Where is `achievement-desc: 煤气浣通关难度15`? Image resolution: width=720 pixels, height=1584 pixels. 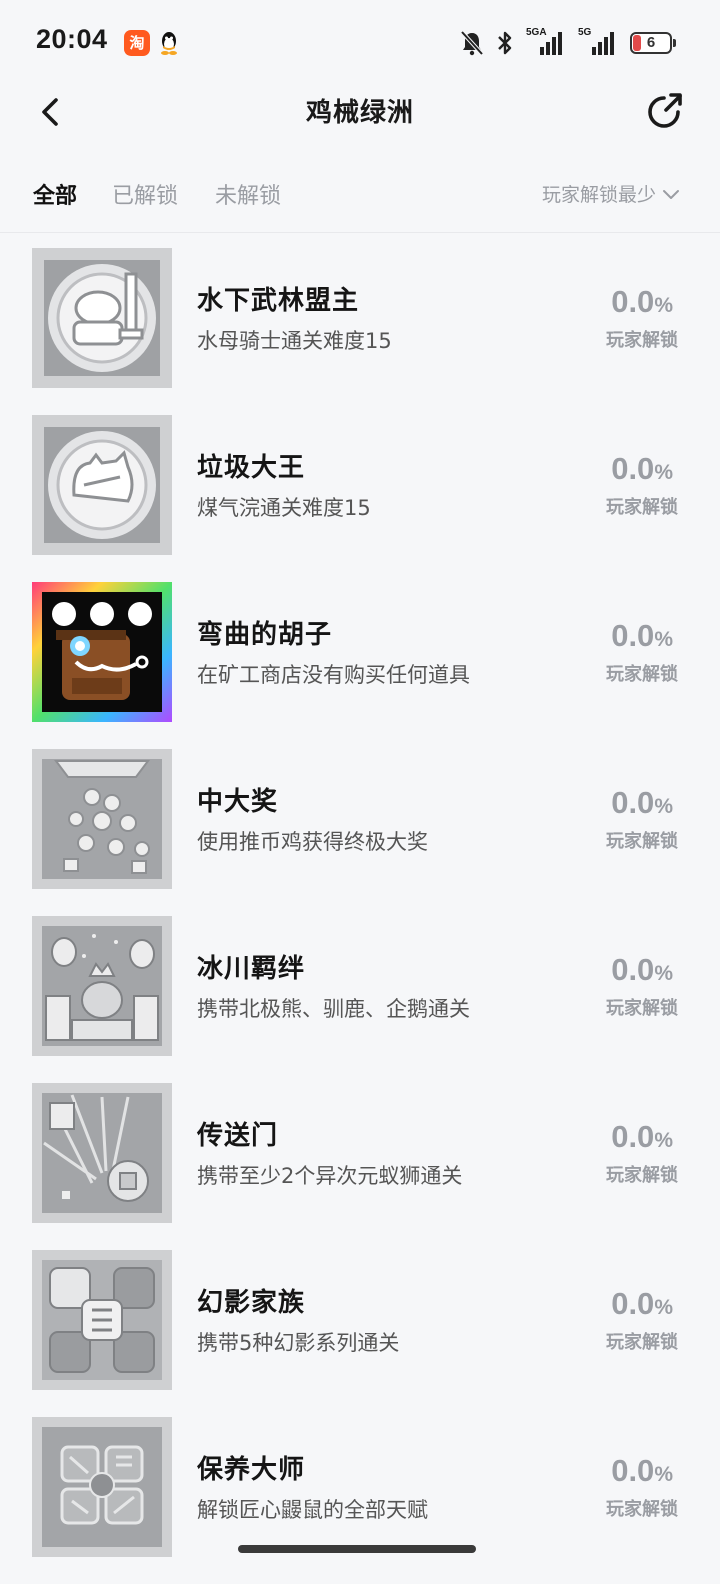
achievement-desc: 煤气浣通关难度15 is located at coordinates (284, 508).